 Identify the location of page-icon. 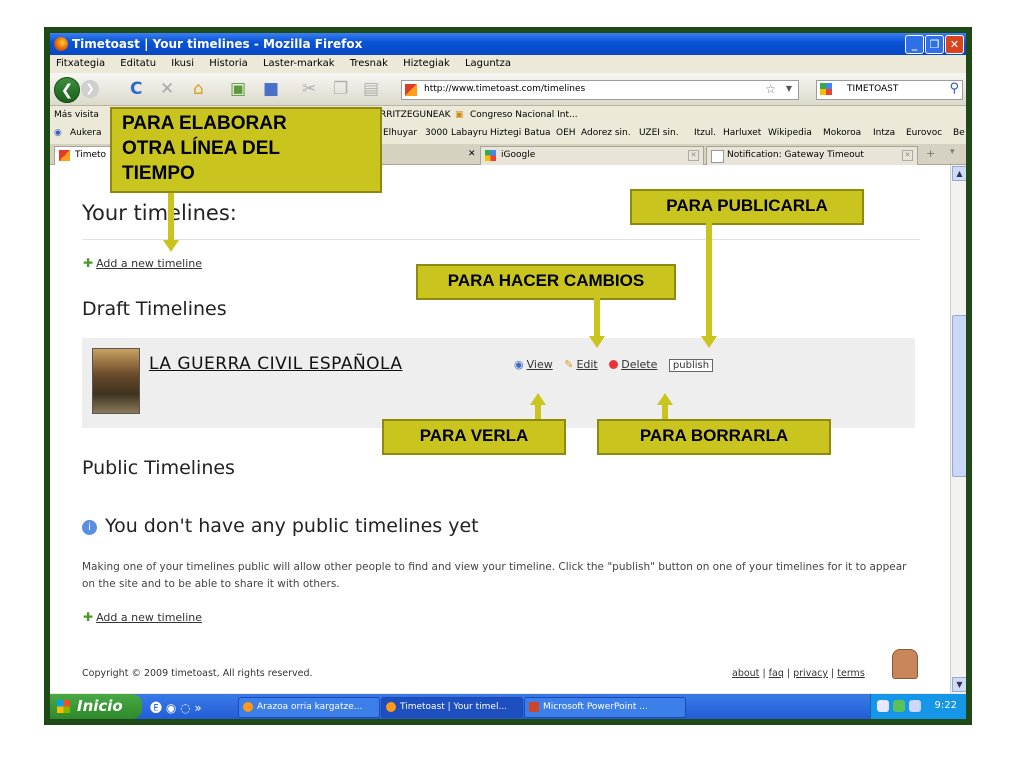
(717, 156).